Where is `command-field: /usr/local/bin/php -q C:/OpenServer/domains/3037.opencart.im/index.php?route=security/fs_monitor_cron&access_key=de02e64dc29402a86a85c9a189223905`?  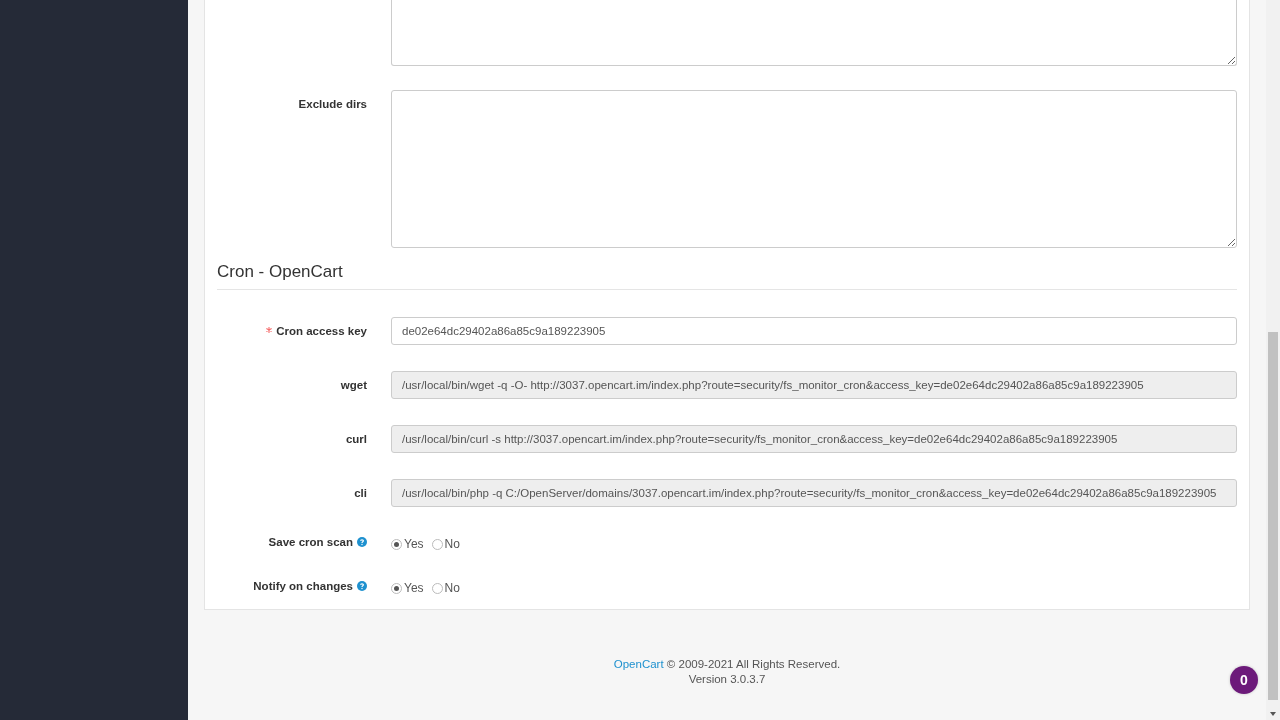
command-field: /usr/local/bin/php -q C:/OpenServer/domains/3037.opencart.im/index.php?route=security/fs_monitor_cron&access_key=de02e64dc29402a86a85c9a189223905 is located at coordinates (814, 493).